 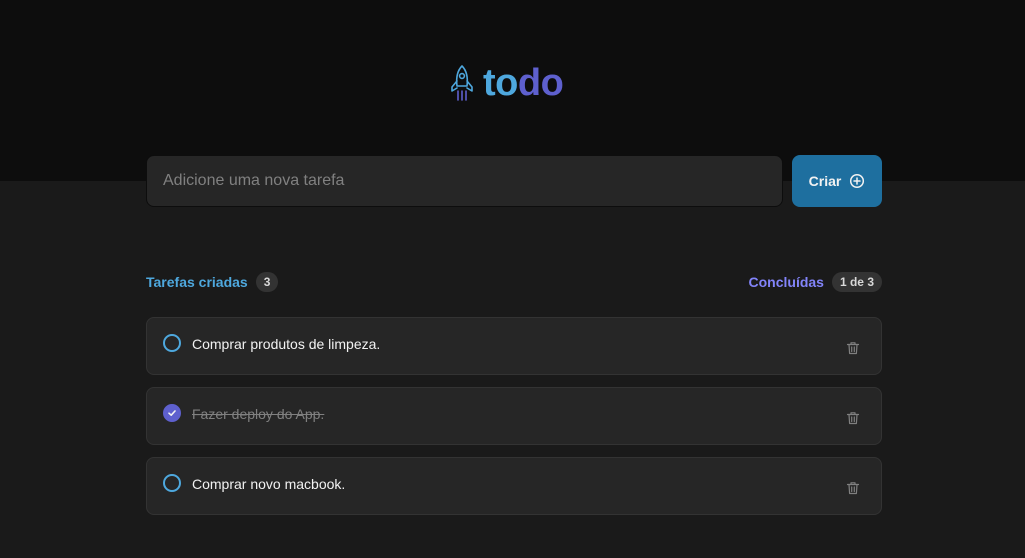 What do you see at coordinates (464, 181) in the screenshot?
I see `new-task-input` at bounding box center [464, 181].